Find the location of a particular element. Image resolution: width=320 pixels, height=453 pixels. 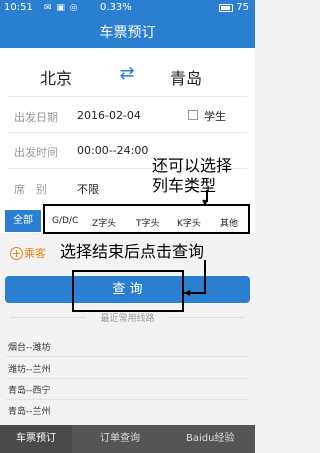

filter-highlight-box is located at coordinates (146, 219).